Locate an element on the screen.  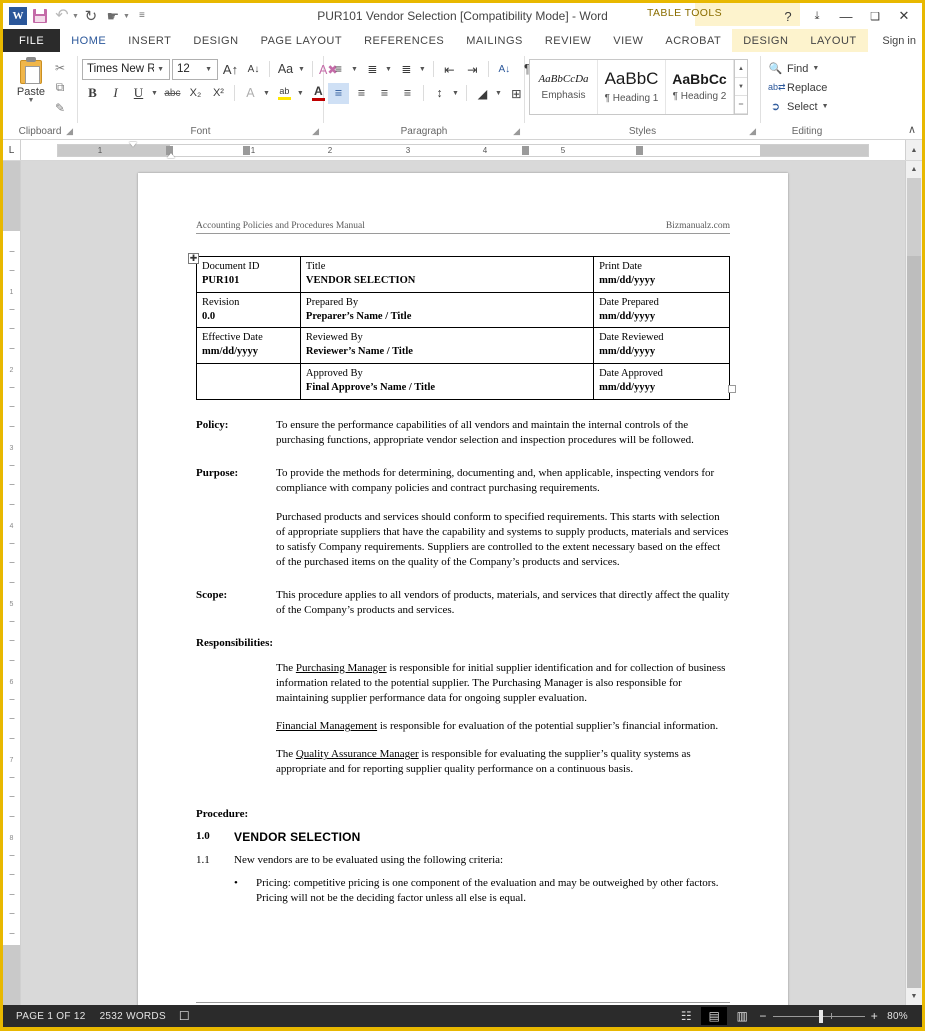
cell-revision: Revision 0.0 is located at coordinates (248, 310).